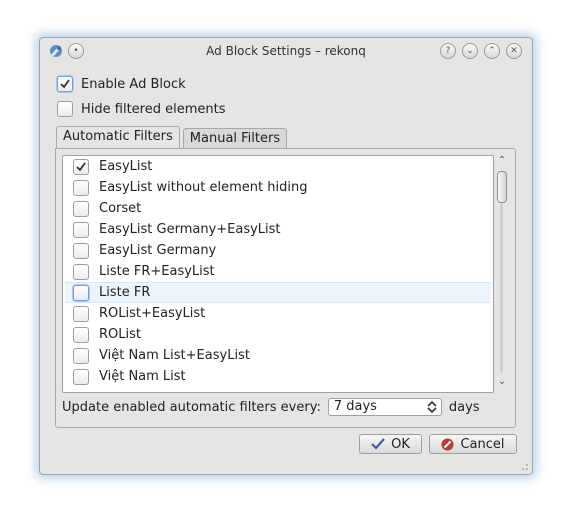  I want to click on cancel-label: Cancel, so click(482, 444).